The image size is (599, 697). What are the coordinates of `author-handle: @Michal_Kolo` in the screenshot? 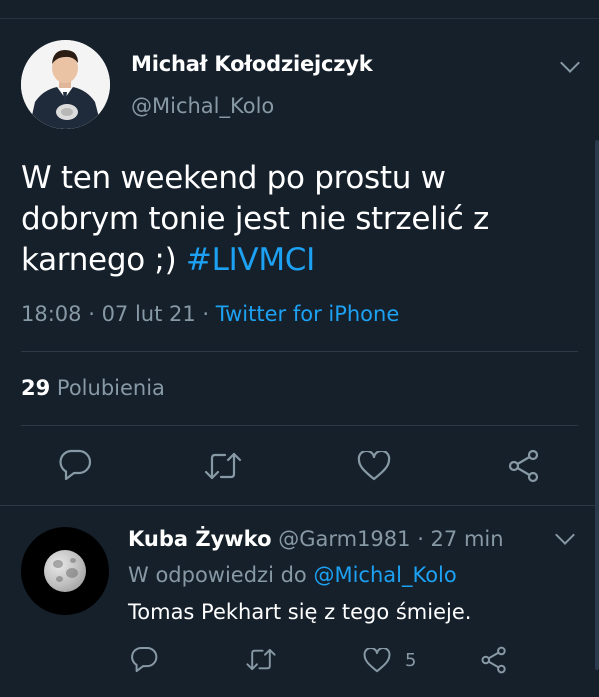 It's located at (202, 106).